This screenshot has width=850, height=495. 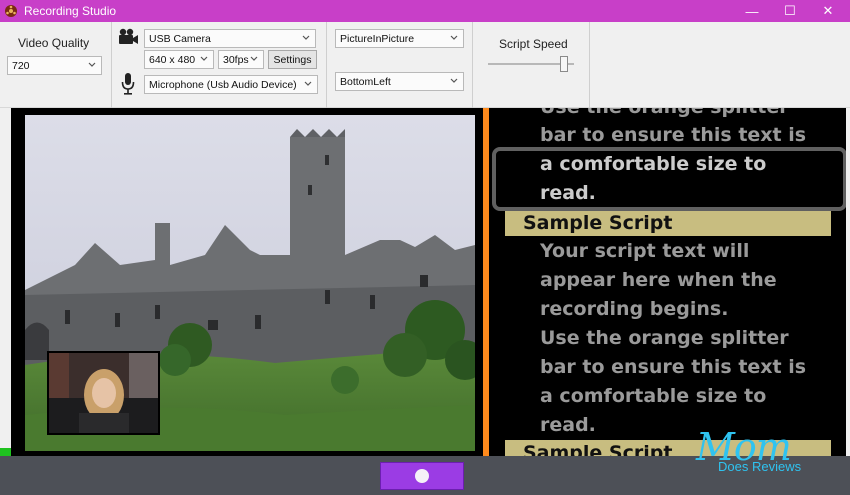 I want to click on record-button, so click(x=422, y=476).